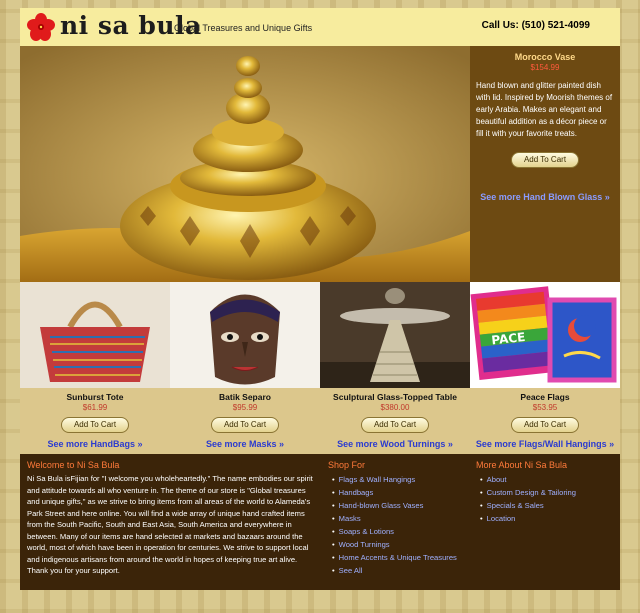  I want to click on shop-link: • Soaps & Lotions, so click(394, 531).